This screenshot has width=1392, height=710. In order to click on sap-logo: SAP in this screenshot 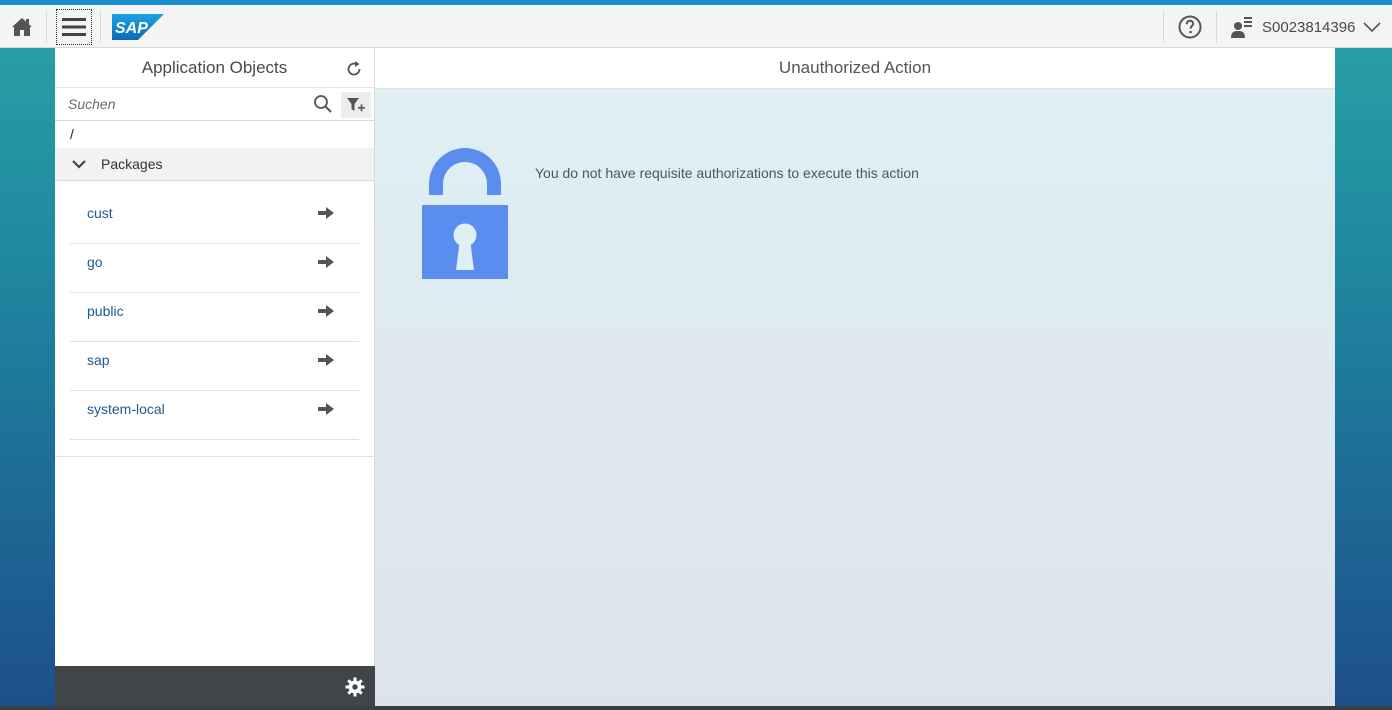, I will do `click(138, 27)`.